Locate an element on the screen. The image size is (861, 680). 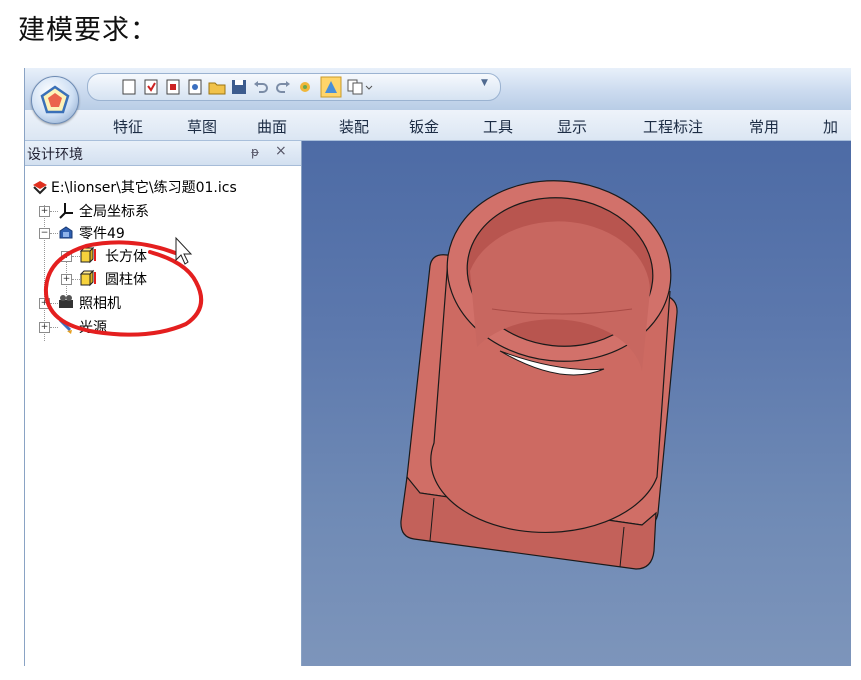
tree-root: E:\lionser\其它\练习题01.ics is located at coordinates (164, 187).